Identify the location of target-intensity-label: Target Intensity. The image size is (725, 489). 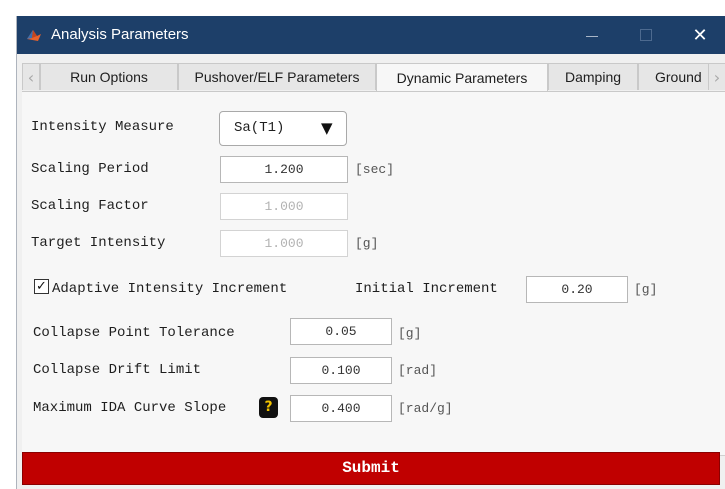
(98, 243).